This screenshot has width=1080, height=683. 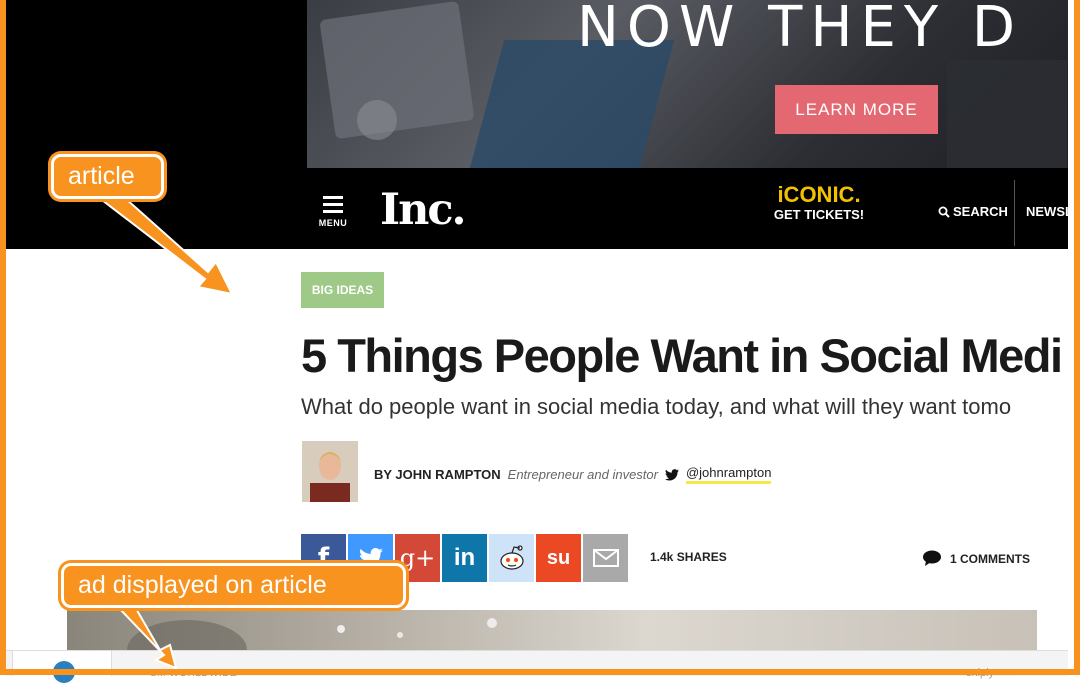 I want to click on site-header, so click(x=537, y=208).